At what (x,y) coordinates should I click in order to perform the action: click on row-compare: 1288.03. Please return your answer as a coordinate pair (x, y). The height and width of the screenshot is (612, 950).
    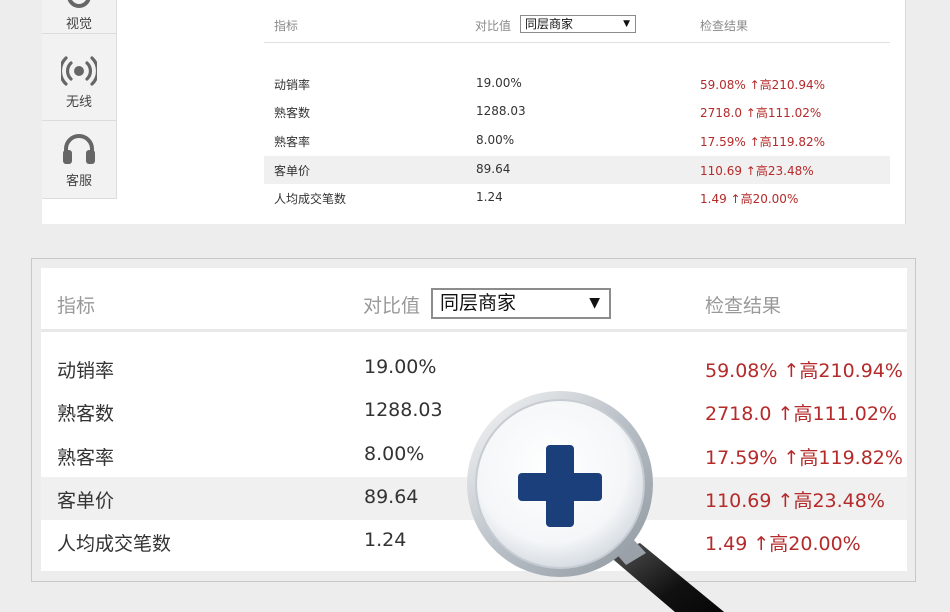
    Looking at the image, I should click on (501, 111).